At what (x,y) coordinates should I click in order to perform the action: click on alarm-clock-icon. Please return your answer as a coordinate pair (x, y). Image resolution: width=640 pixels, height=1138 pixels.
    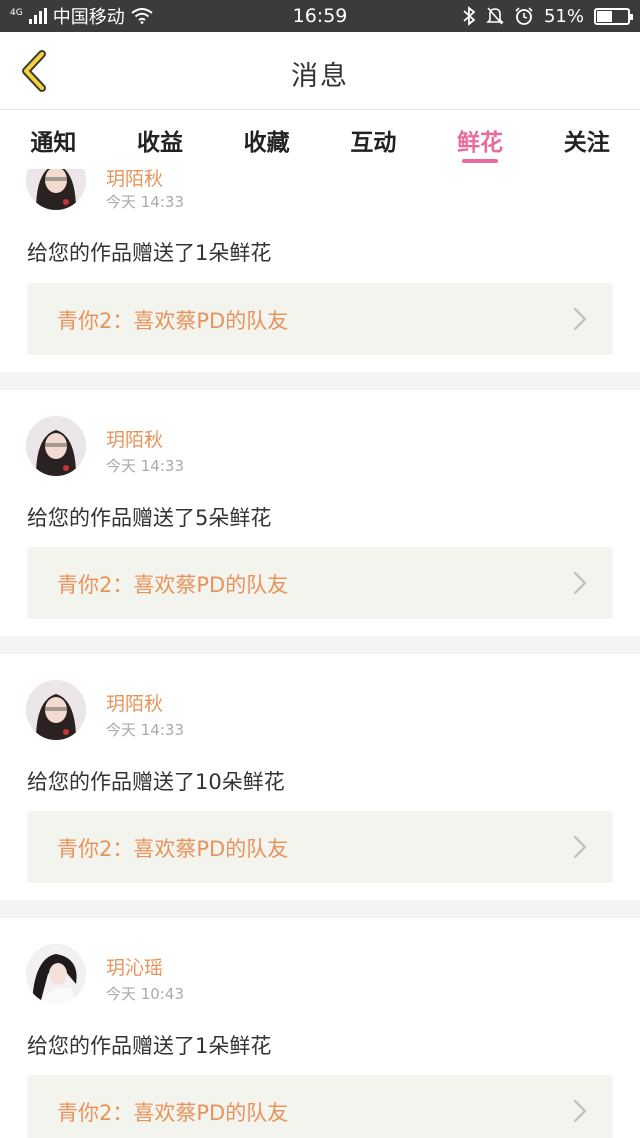
    Looking at the image, I should click on (524, 16).